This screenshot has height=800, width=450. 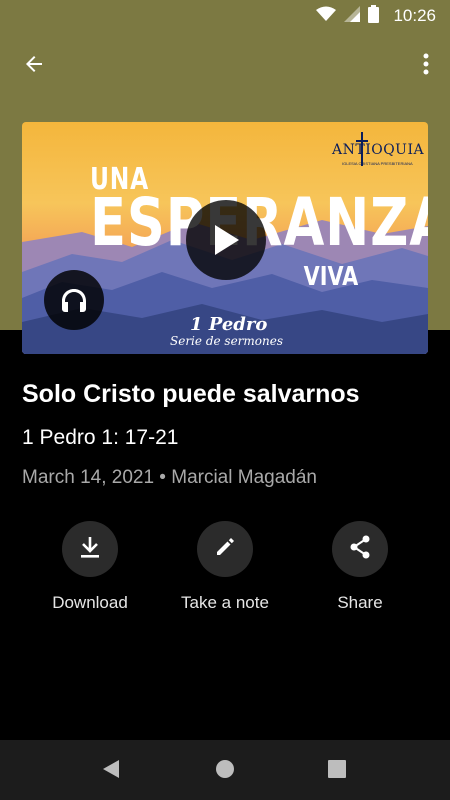 What do you see at coordinates (330, 277) in the screenshot?
I see `artwork-title-line3: VIVA` at bounding box center [330, 277].